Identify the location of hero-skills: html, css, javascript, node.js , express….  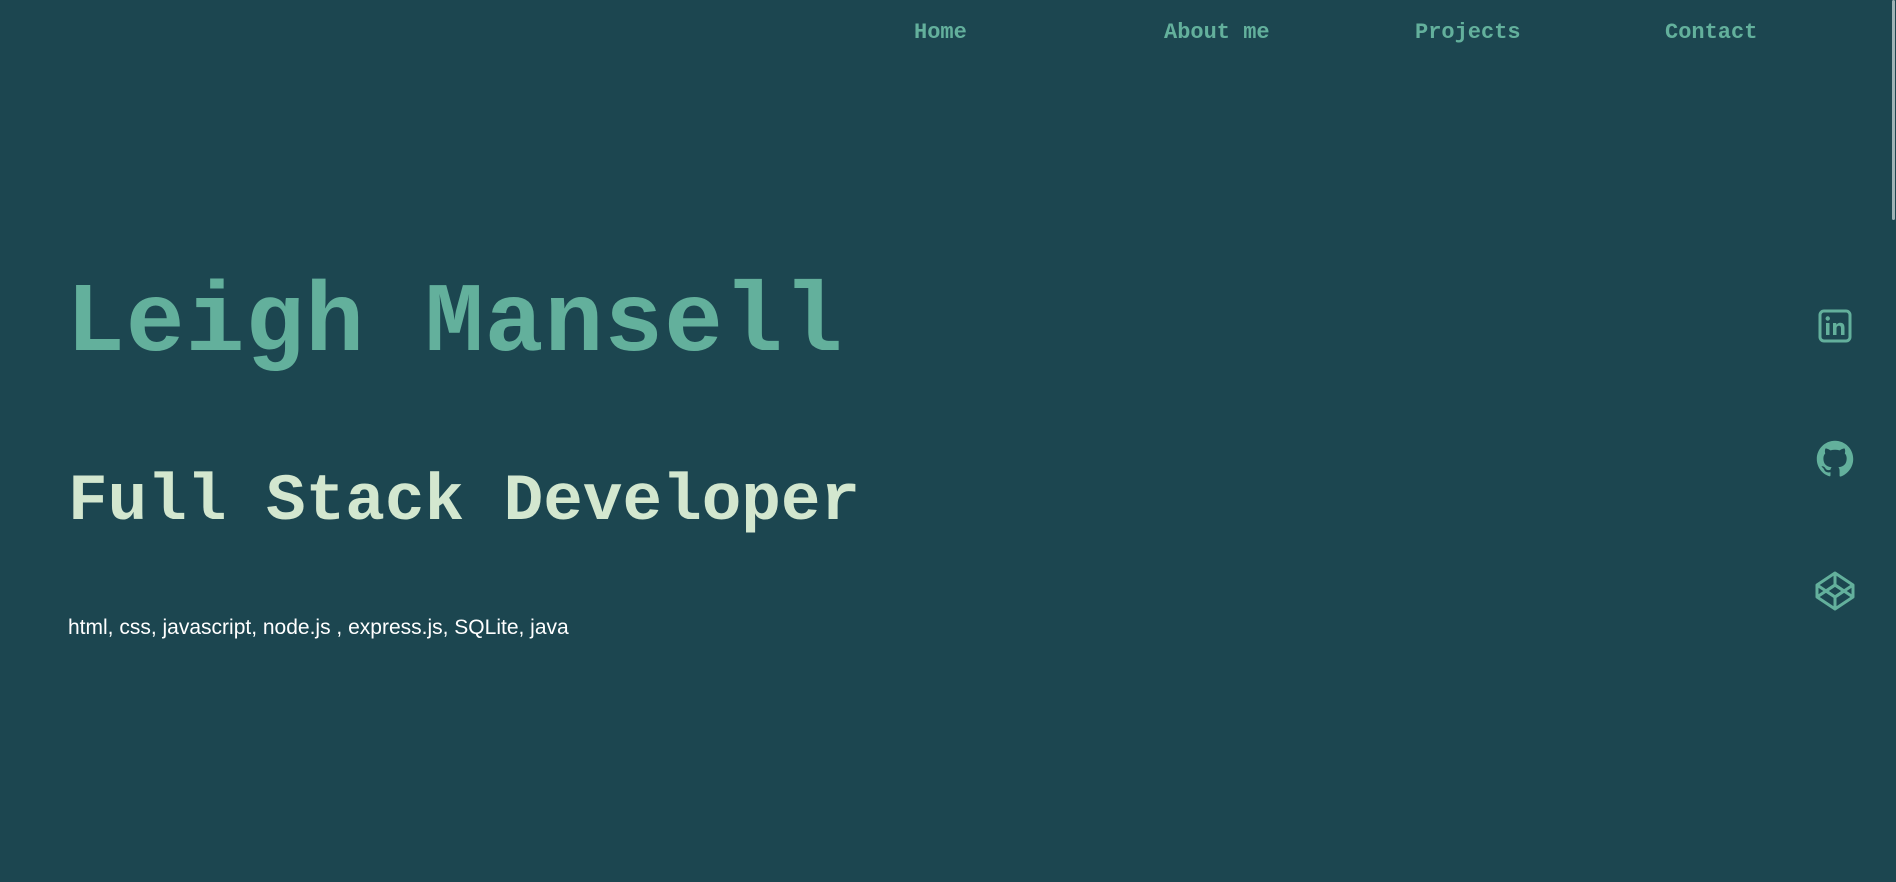
(318, 627).